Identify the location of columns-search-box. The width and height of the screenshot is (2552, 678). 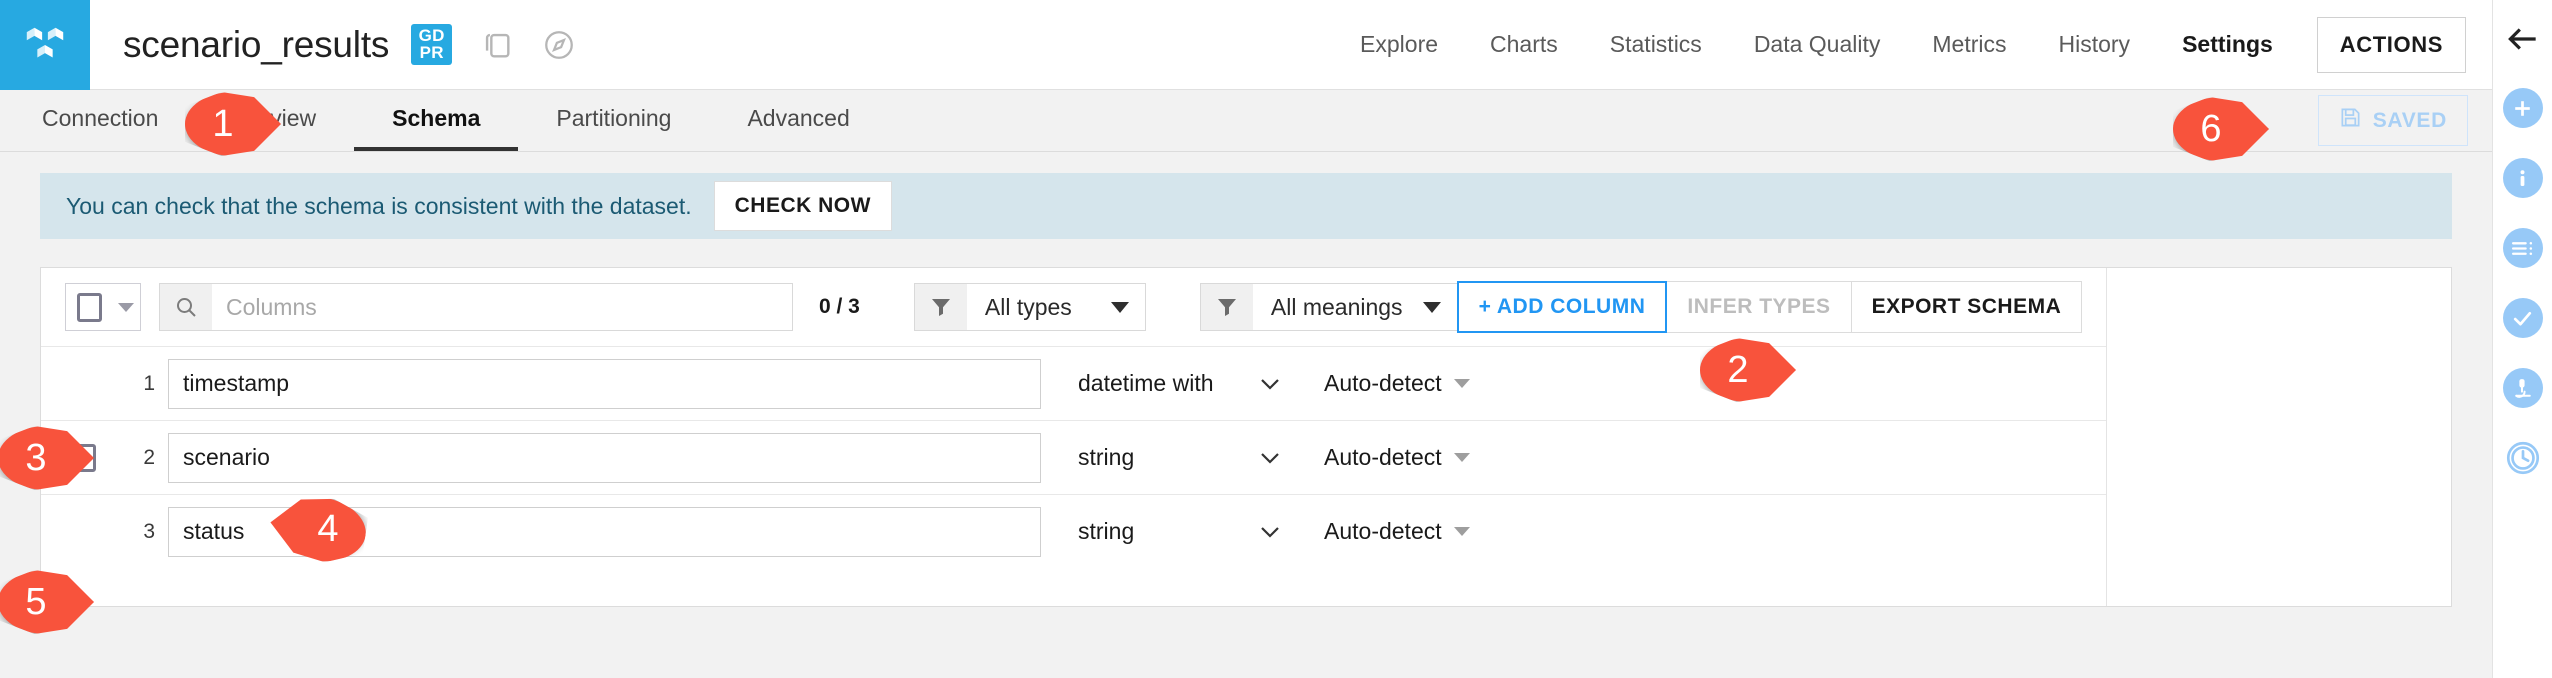
(476, 307).